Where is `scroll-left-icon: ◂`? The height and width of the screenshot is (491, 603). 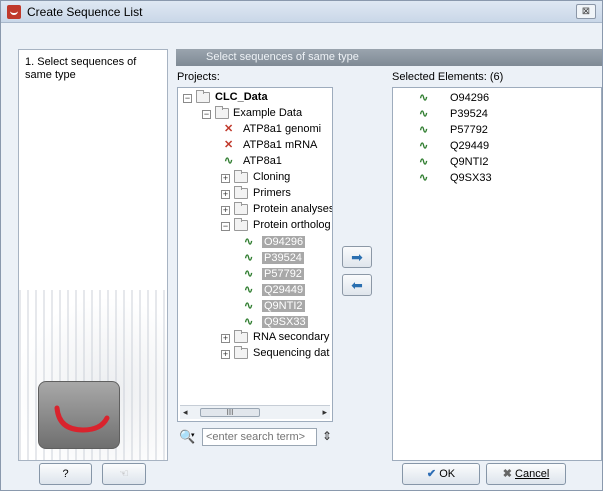 scroll-left-icon: ◂ is located at coordinates (185, 412).